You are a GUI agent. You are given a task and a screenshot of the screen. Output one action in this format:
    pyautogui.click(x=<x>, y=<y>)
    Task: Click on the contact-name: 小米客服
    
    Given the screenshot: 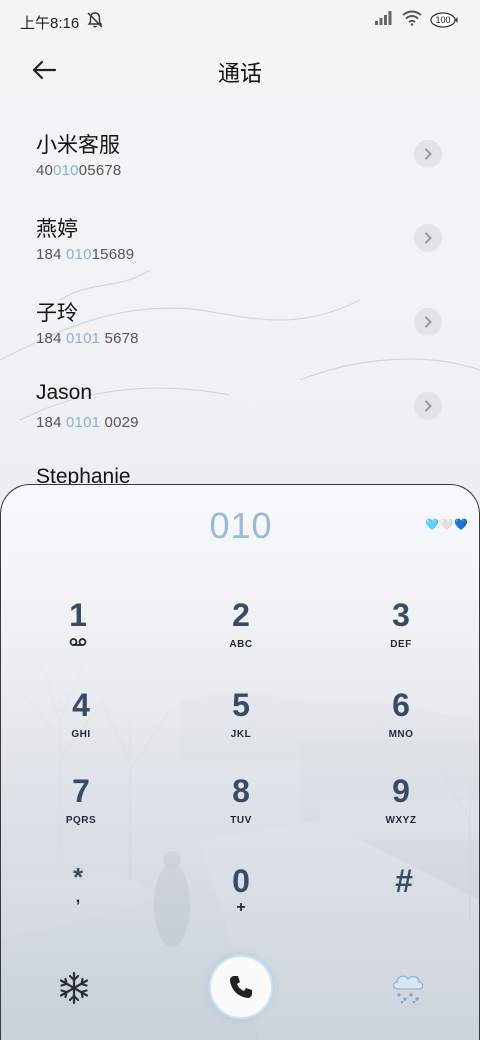 What is the action you would take?
    pyautogui.click(x=78, y=145)
    